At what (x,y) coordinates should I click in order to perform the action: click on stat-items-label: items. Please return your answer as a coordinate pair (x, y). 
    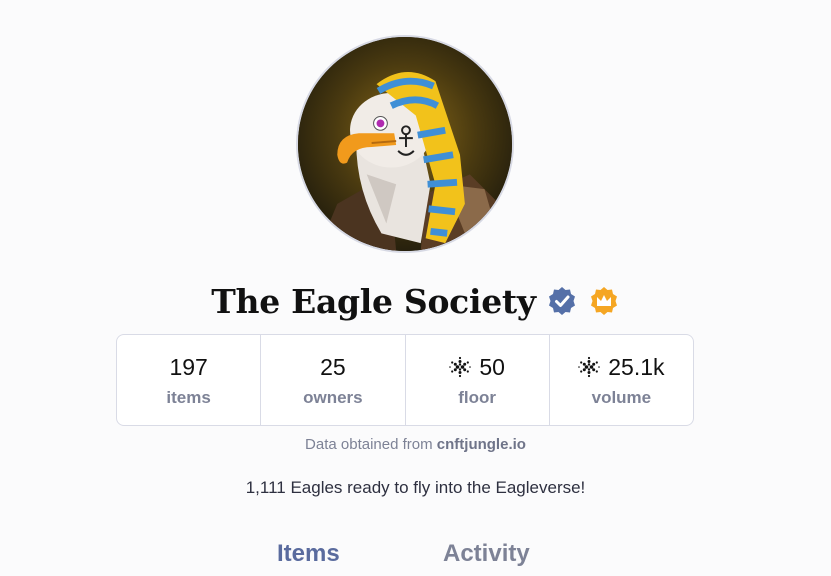
    Looking at the image, I should click on (188, 397).